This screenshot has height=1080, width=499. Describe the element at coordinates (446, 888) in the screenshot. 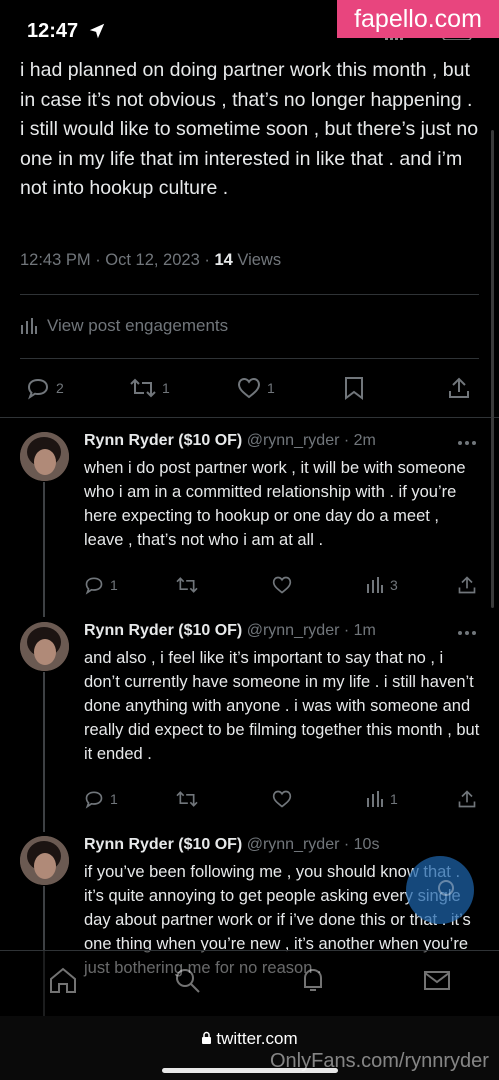

I see `compose-icon` at that location.